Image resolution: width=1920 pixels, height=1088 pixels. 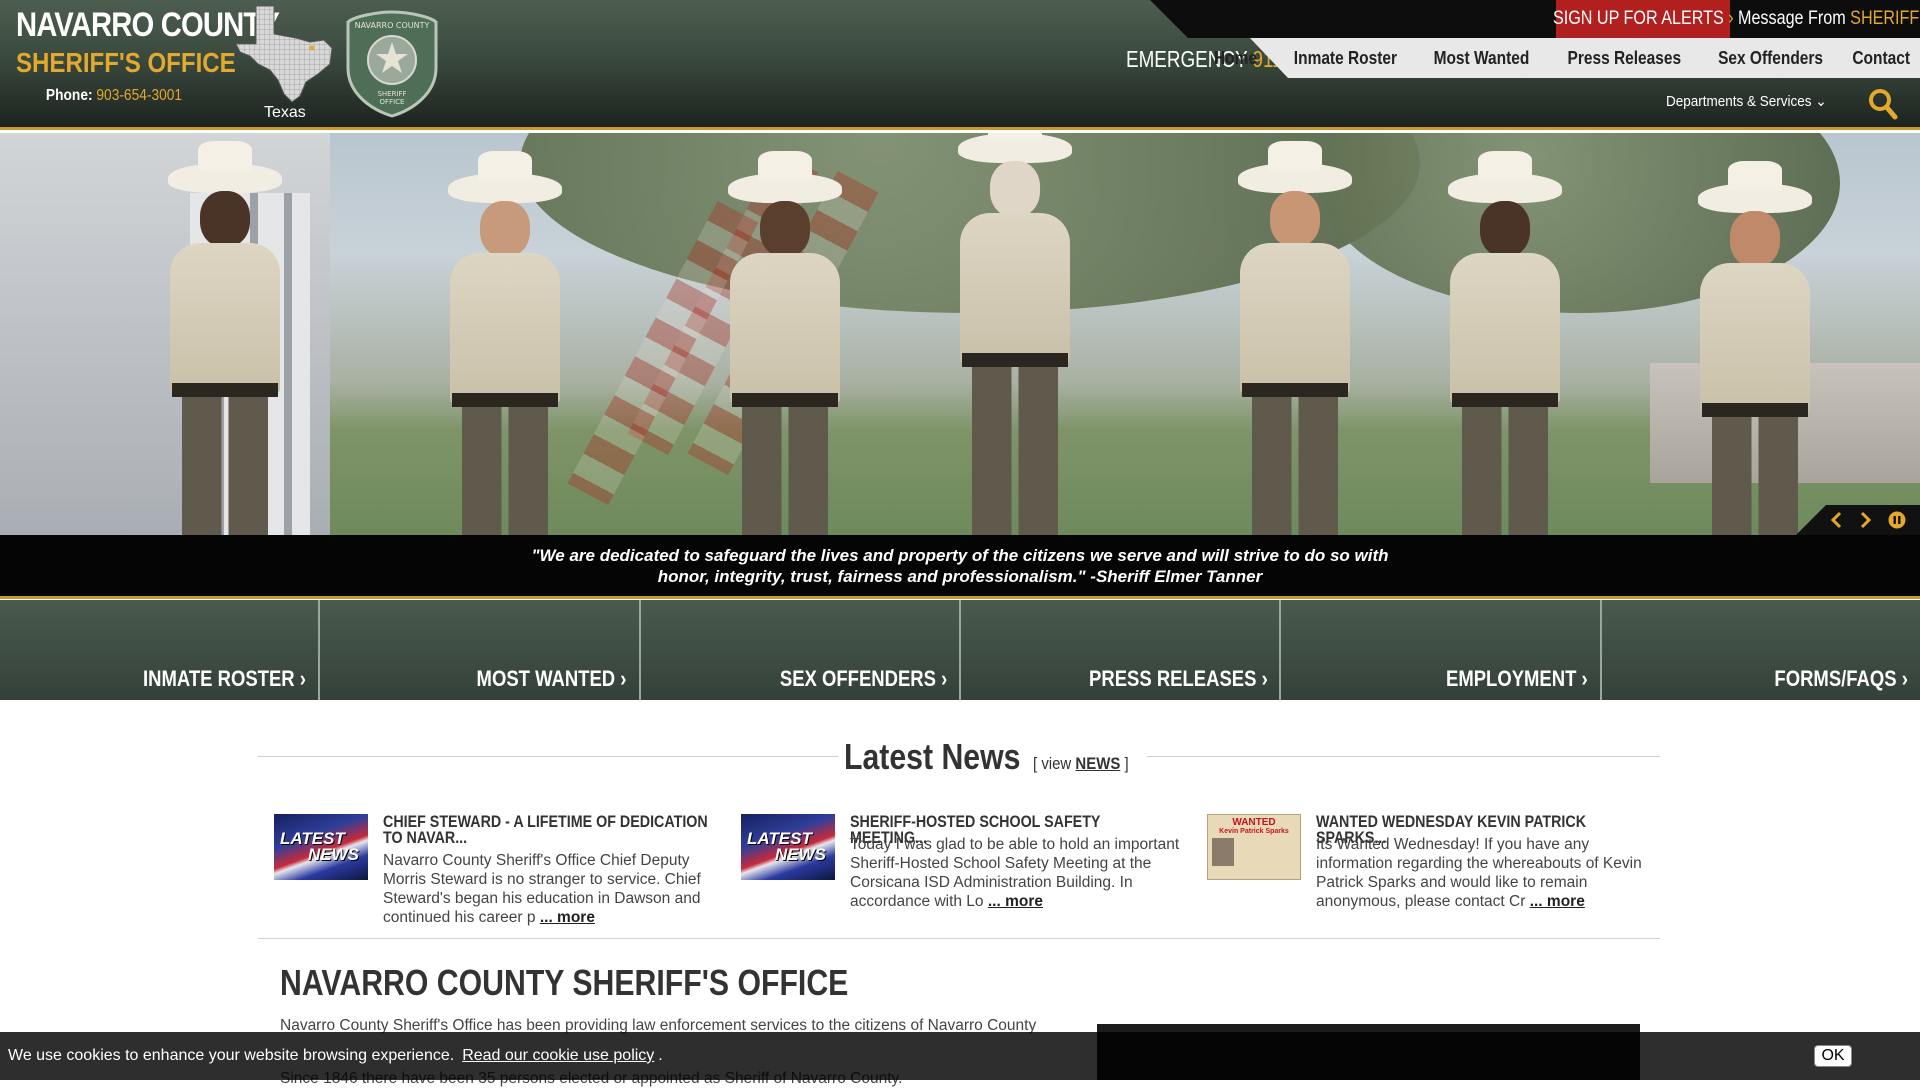 What do you see at coordinates (959, 938) in the screenshot?
I see `divider` at bounding box center [959, 938].